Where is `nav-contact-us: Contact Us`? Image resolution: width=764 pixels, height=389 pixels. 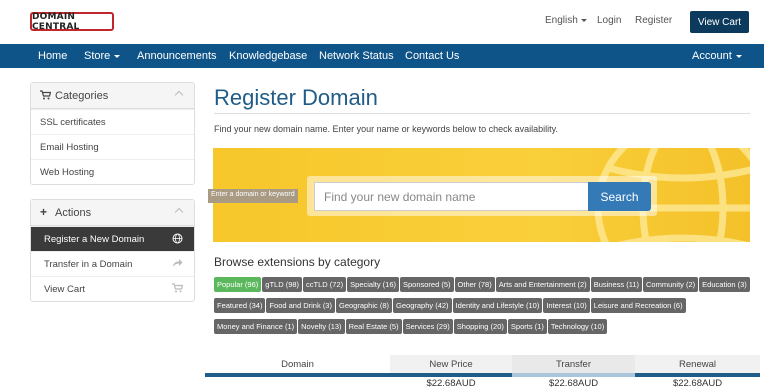 nav-contact-us: Contact Us is located at coordinates (432, 56).